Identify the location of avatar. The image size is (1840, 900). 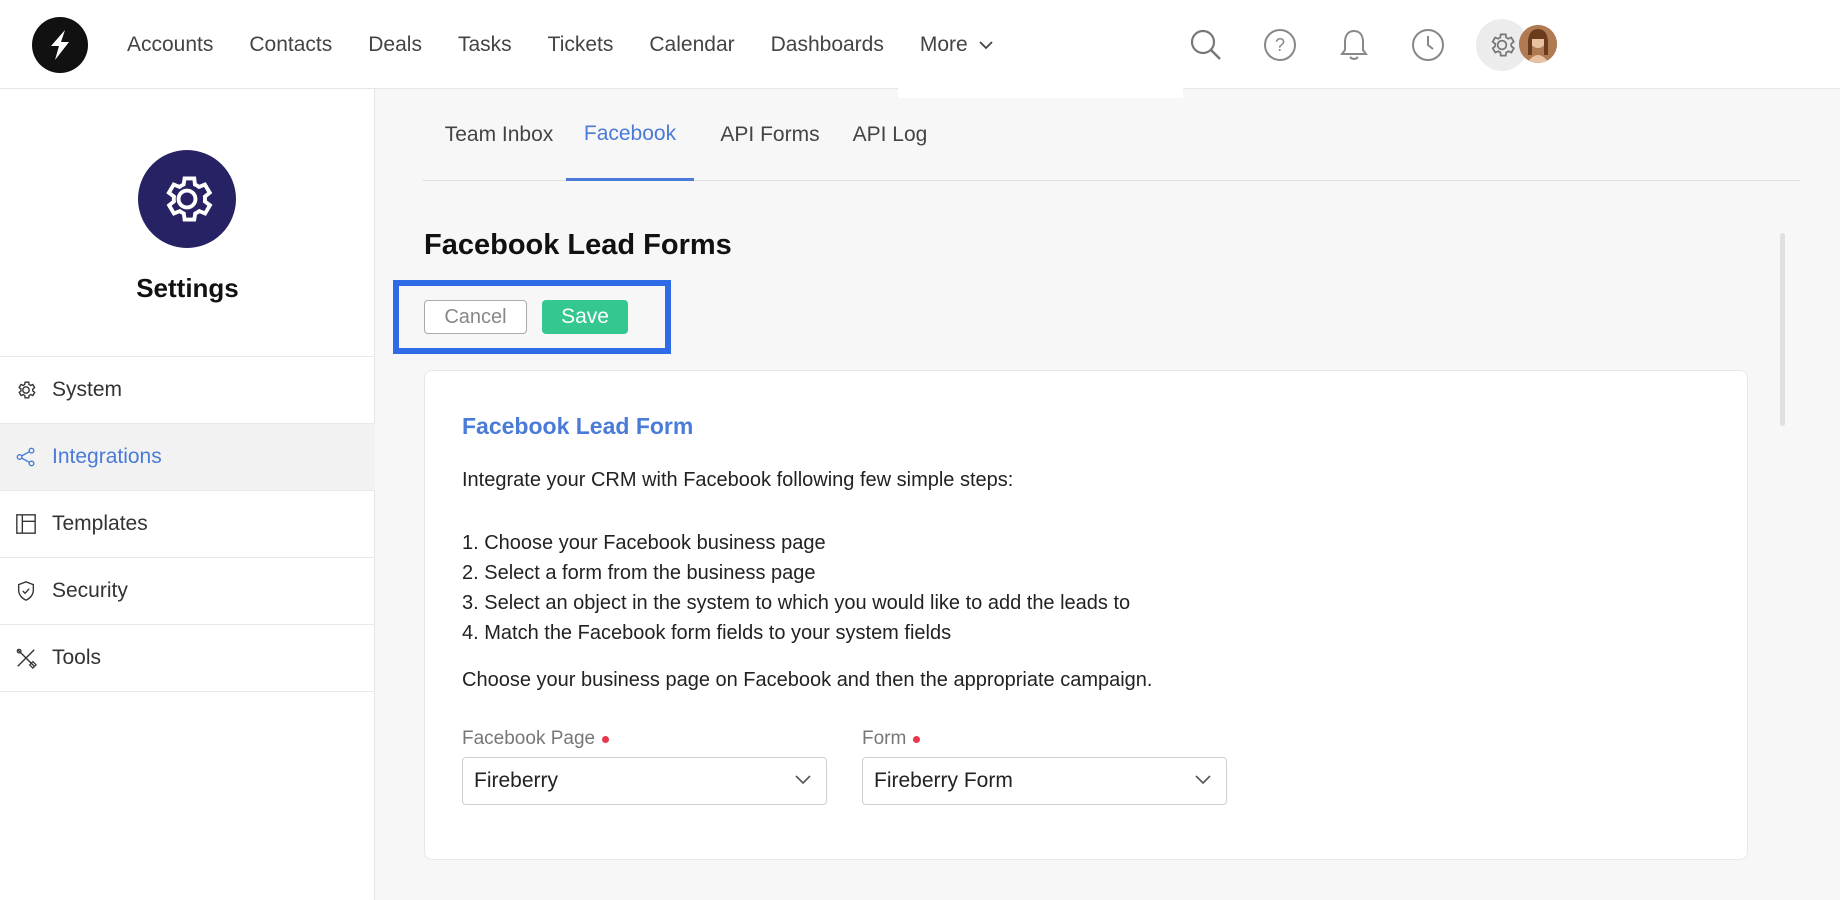
(1538, 44).